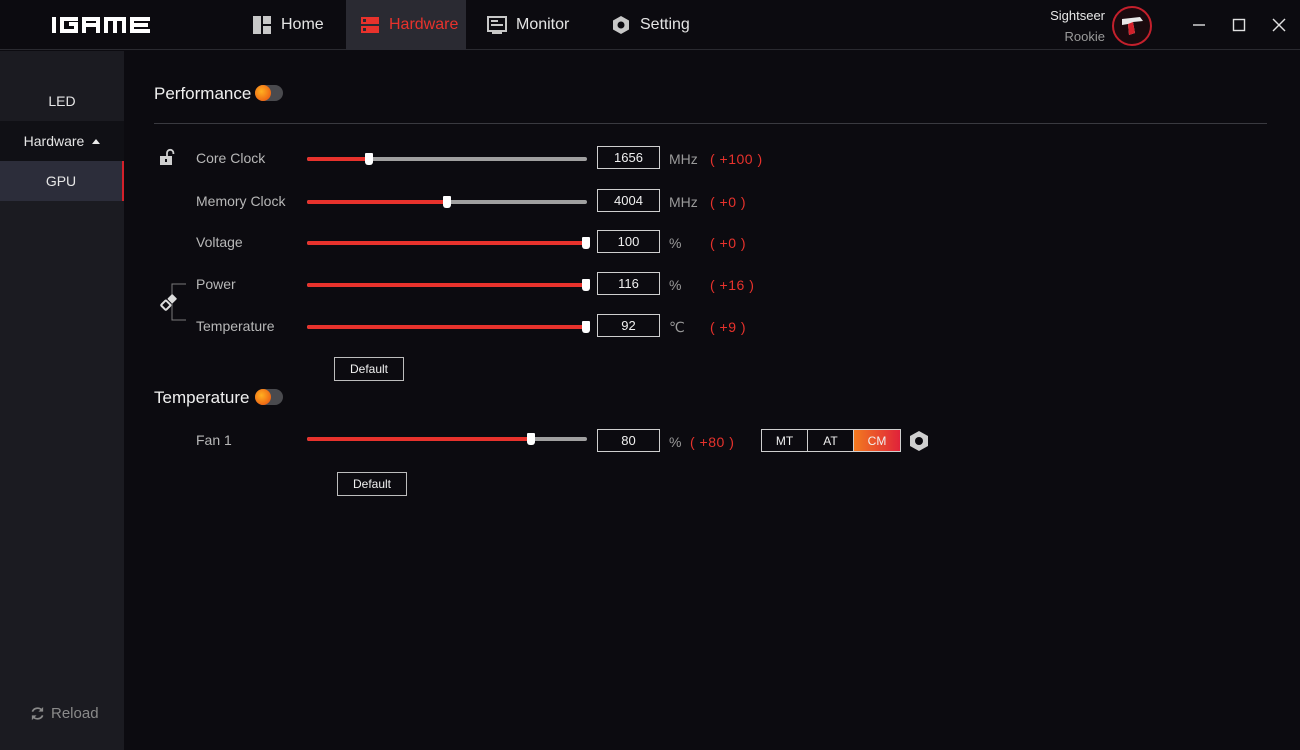 The height and width of the screenshot is (750, 1300). What do you see at coordinates (96, 141) in the screenshot?
I see `caret-up-icon` at bounding box center [96, 141].